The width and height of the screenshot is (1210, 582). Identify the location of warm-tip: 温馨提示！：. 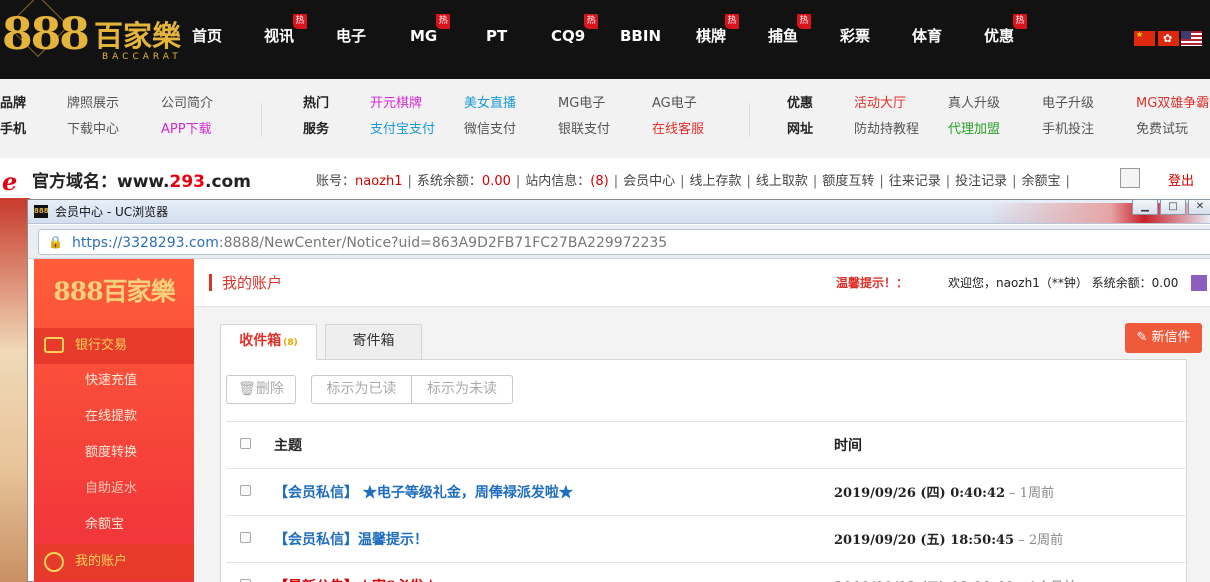
(872, 283).